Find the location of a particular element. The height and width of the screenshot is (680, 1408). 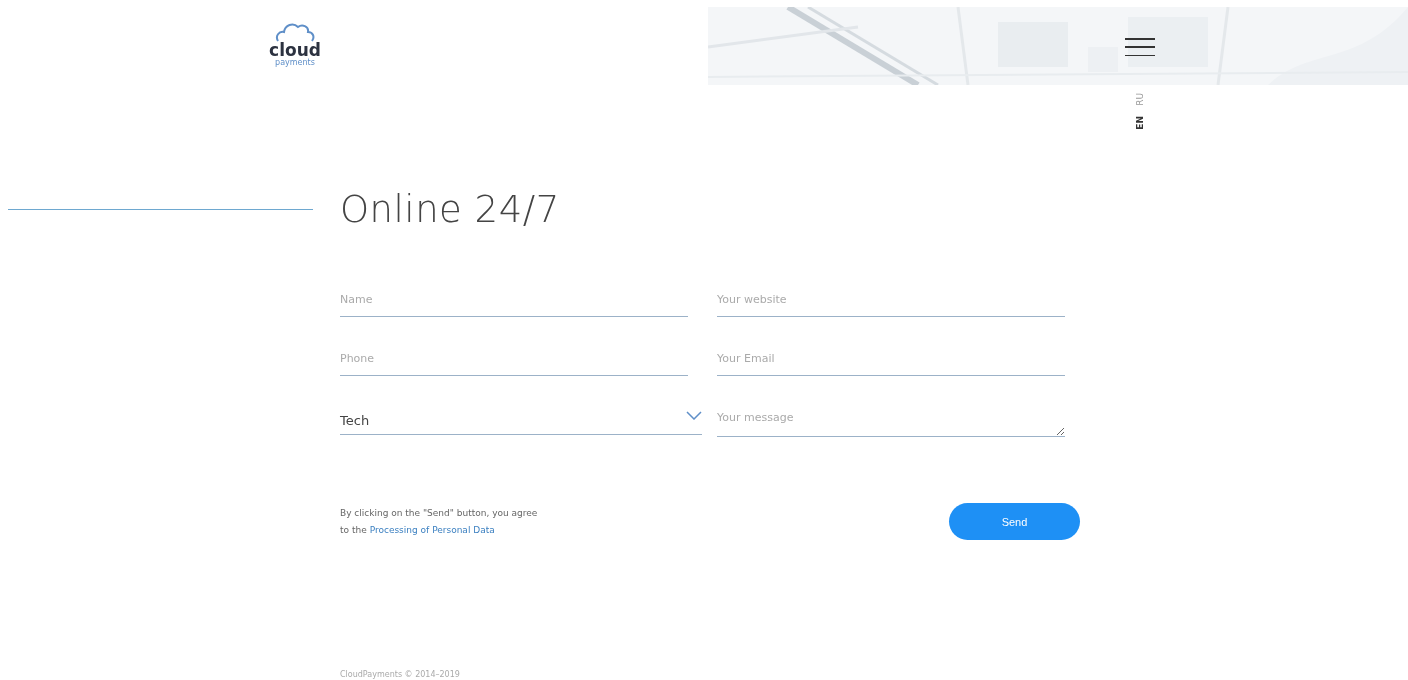

privacy-link: Processing of Personal Data is located at coordinates (432, 529).